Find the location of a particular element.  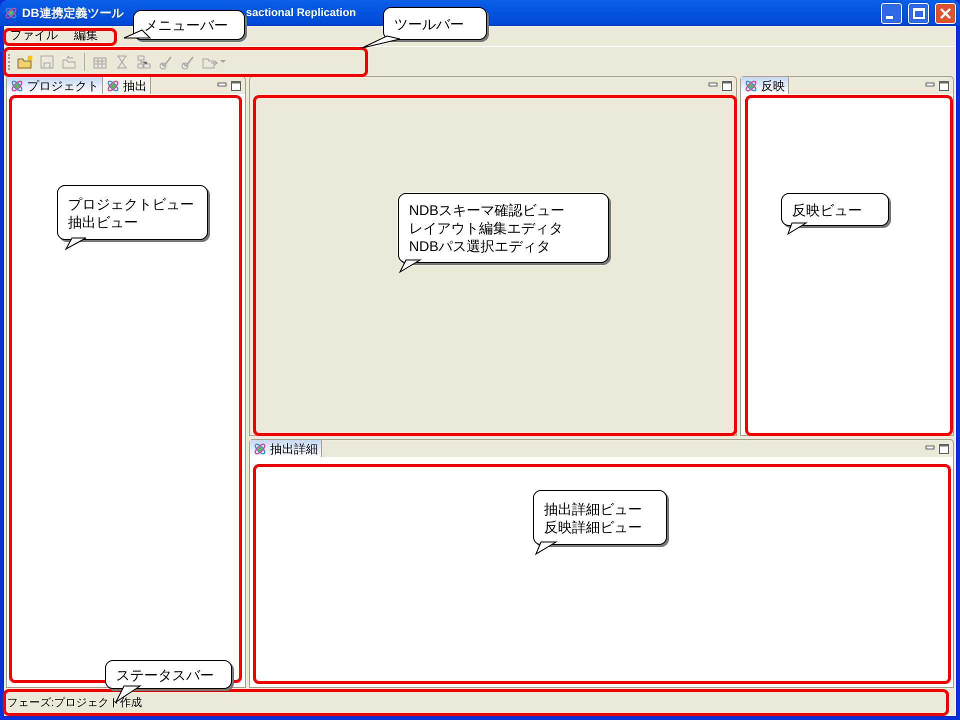

callout-text: ツールバー is located at coordinates (429, 23).